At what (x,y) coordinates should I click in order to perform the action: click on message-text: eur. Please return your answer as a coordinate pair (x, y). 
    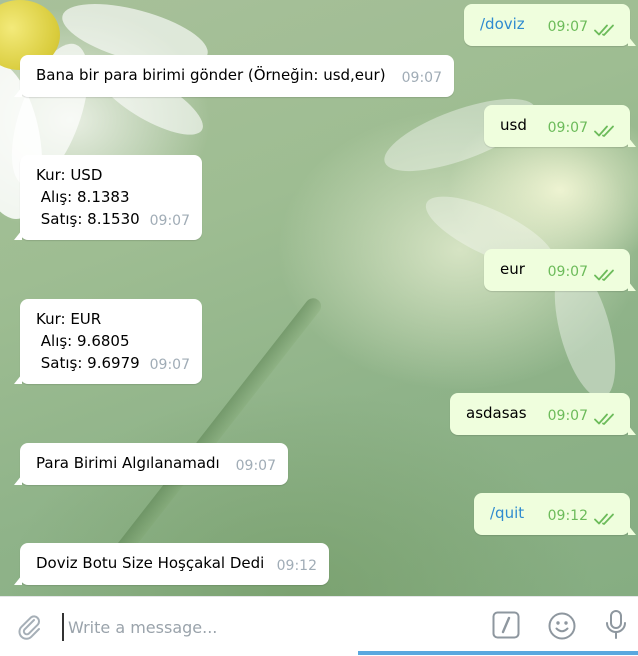
    Looking at the image, I should click on (512, 269).